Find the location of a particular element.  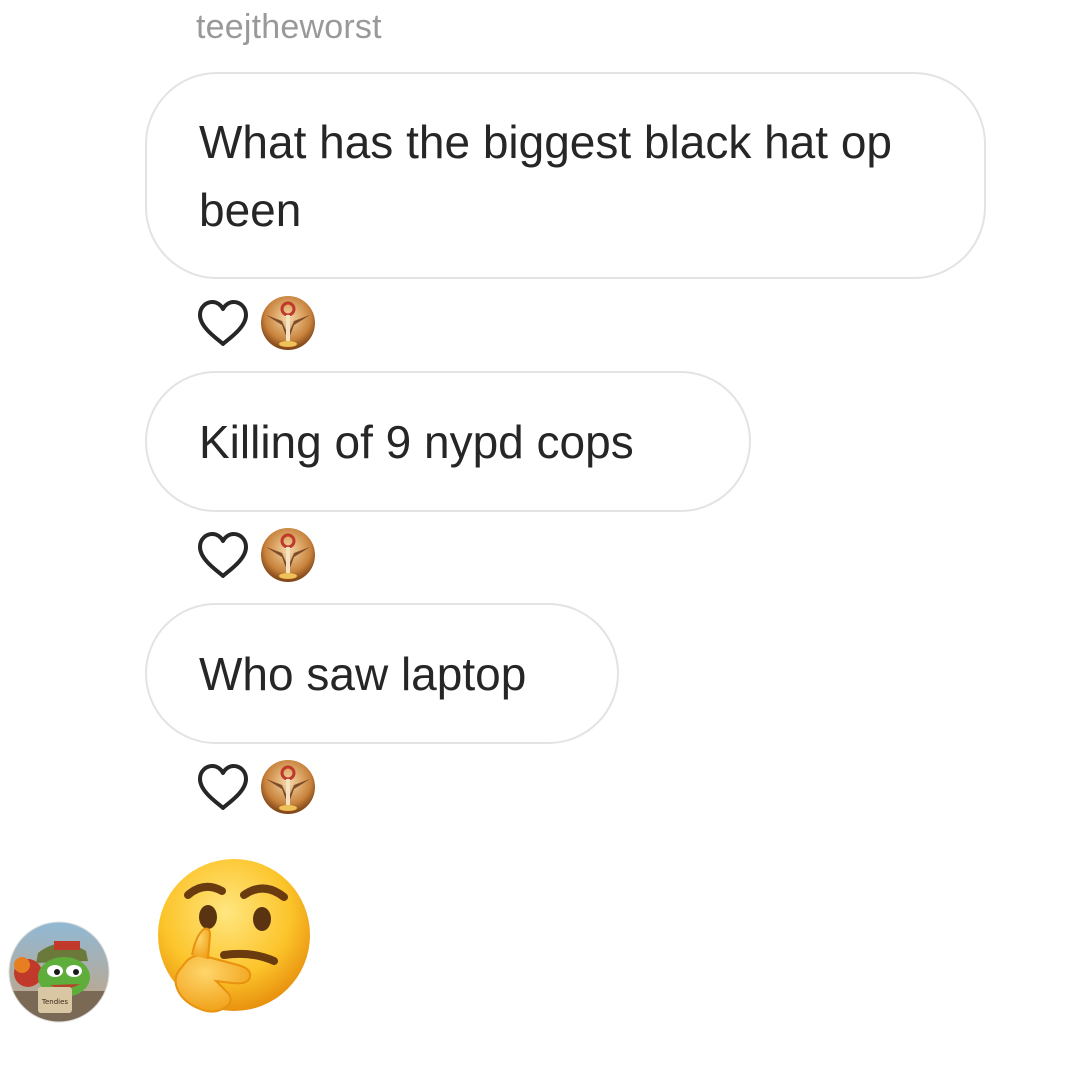

message-bubble: Who saw laptop is located at coordinates (382, 673).